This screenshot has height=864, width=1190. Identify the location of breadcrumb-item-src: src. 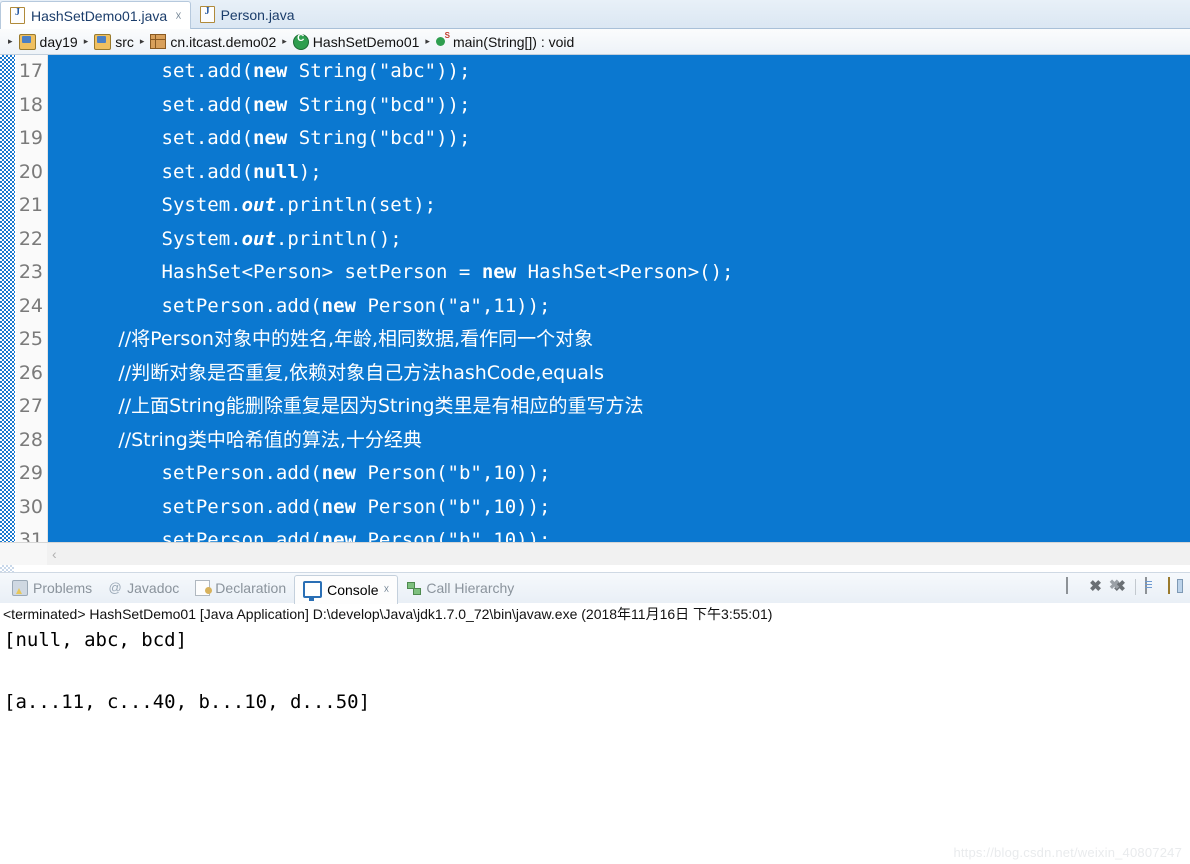
(114, 41).